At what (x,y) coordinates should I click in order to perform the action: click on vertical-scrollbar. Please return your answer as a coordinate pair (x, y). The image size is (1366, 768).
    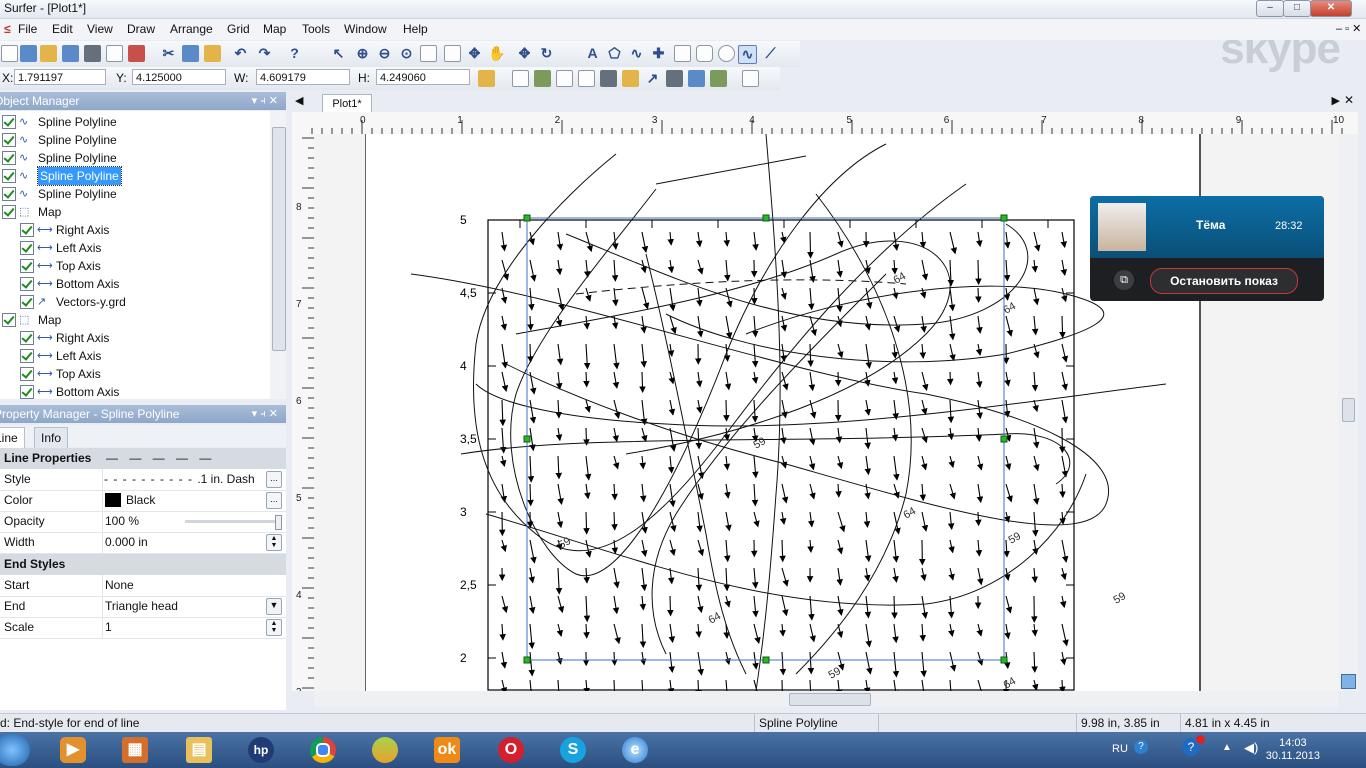
    Looking at the image, I should click on (1348, 412).